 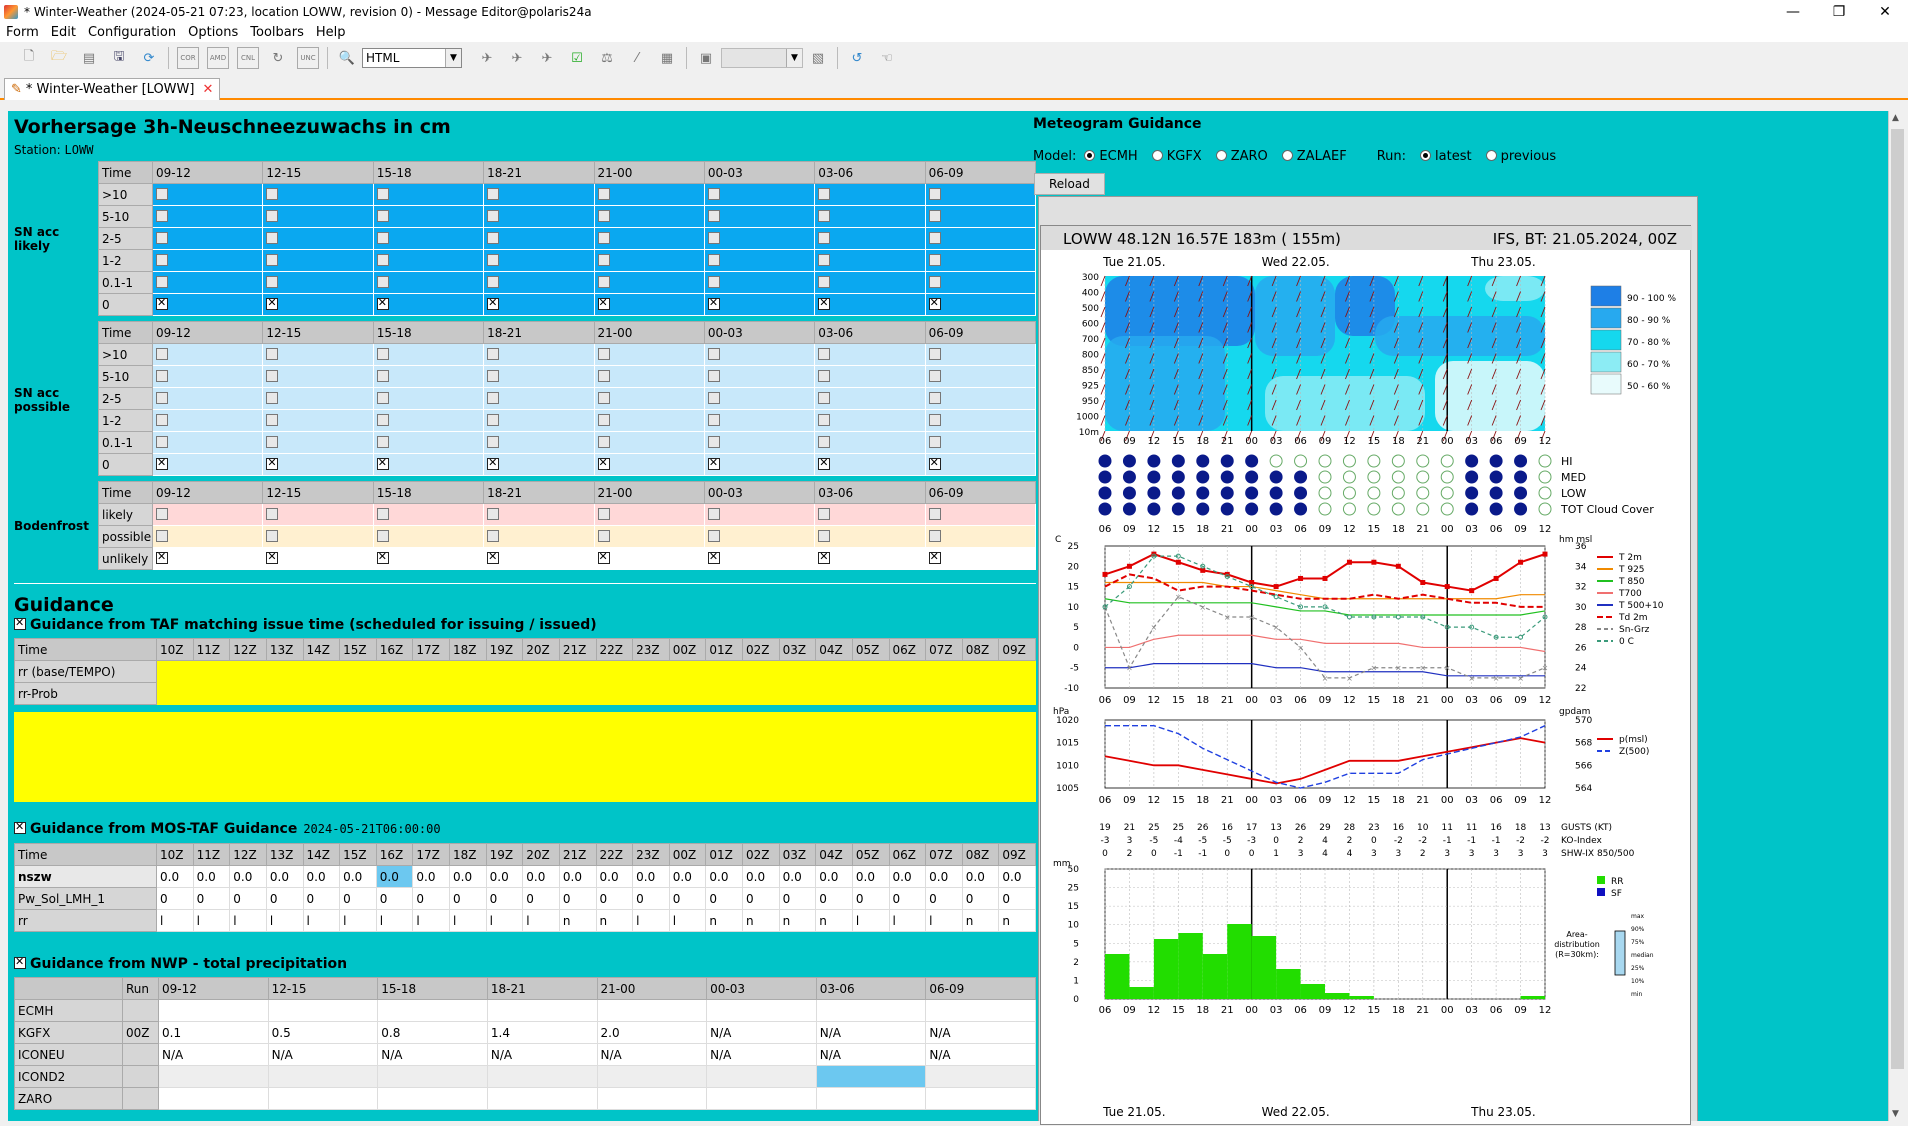 I want to click on model-ecmh-radio: ECMH, so click(x=1111, y=156).